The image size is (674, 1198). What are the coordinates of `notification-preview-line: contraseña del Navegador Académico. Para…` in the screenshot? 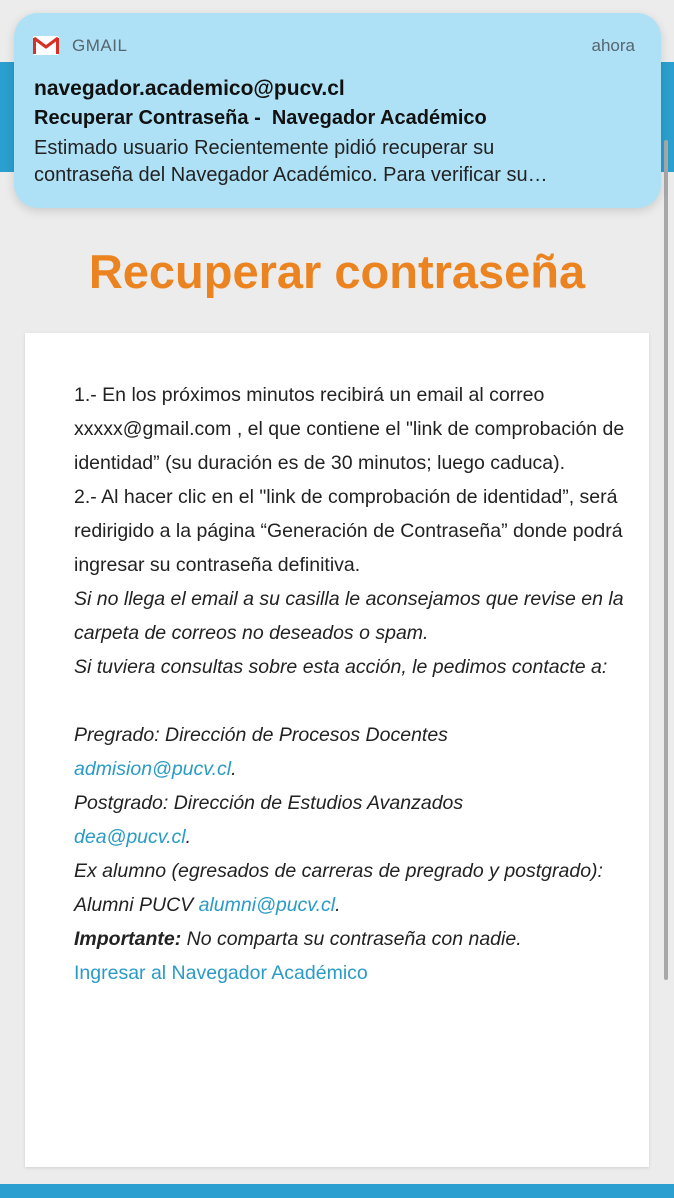 It's located at (291, 175).